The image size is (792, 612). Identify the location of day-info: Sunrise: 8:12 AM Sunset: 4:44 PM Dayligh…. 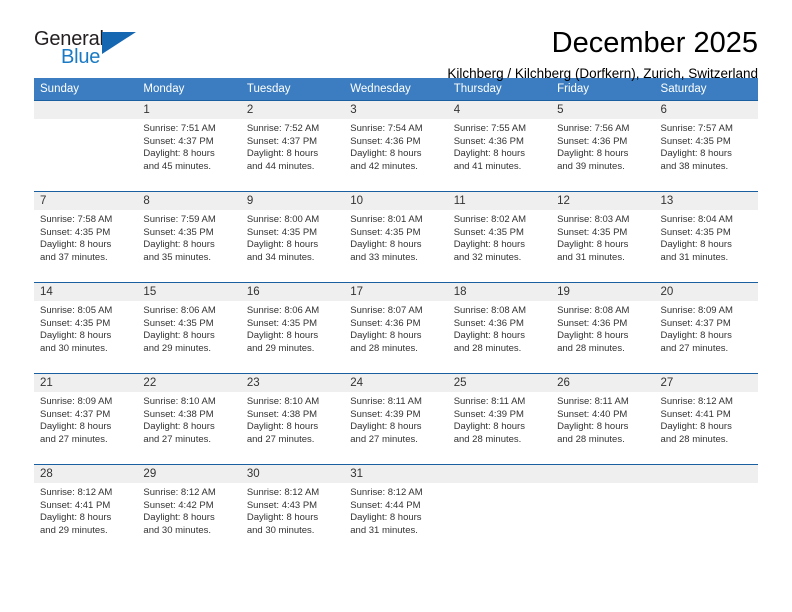
(395, 510).